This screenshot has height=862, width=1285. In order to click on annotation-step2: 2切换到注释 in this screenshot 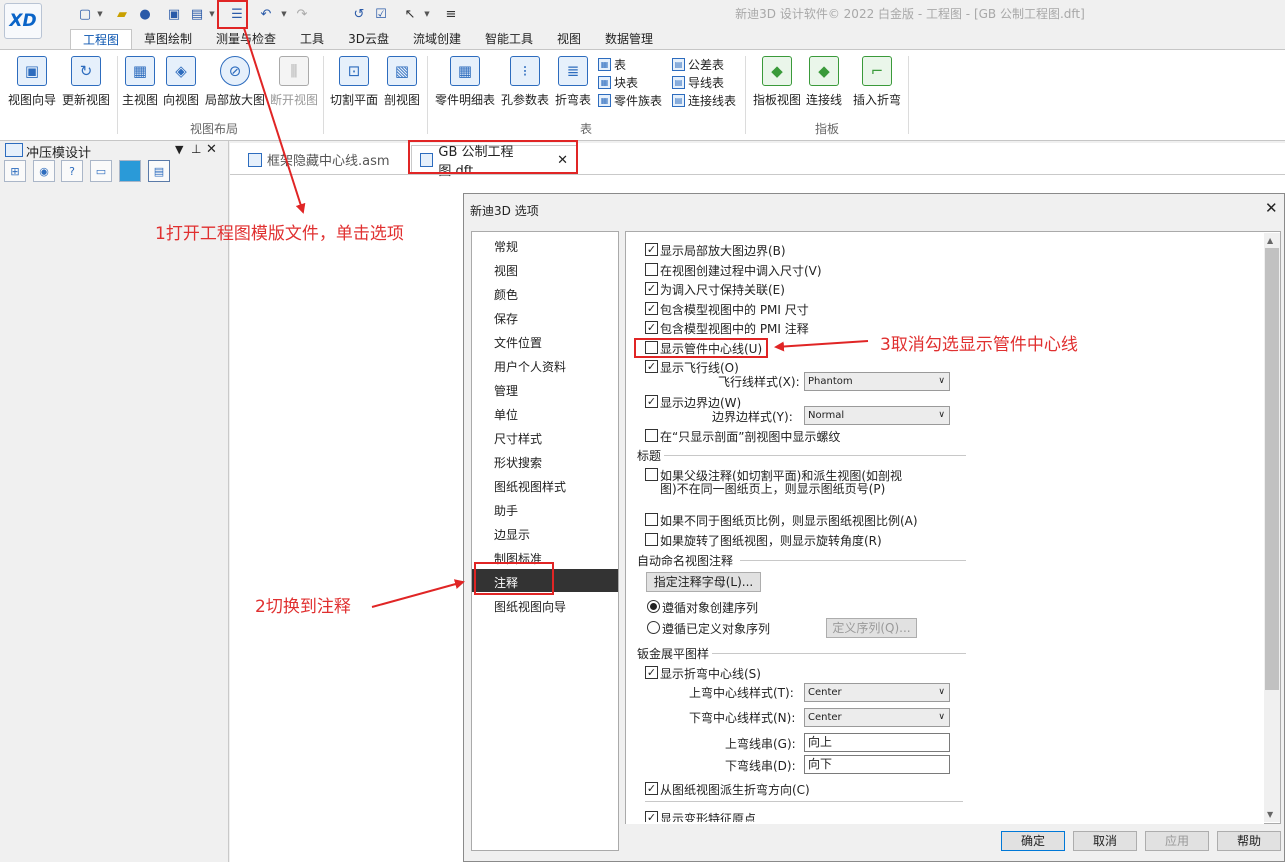, I will do `click(303, 607)`.